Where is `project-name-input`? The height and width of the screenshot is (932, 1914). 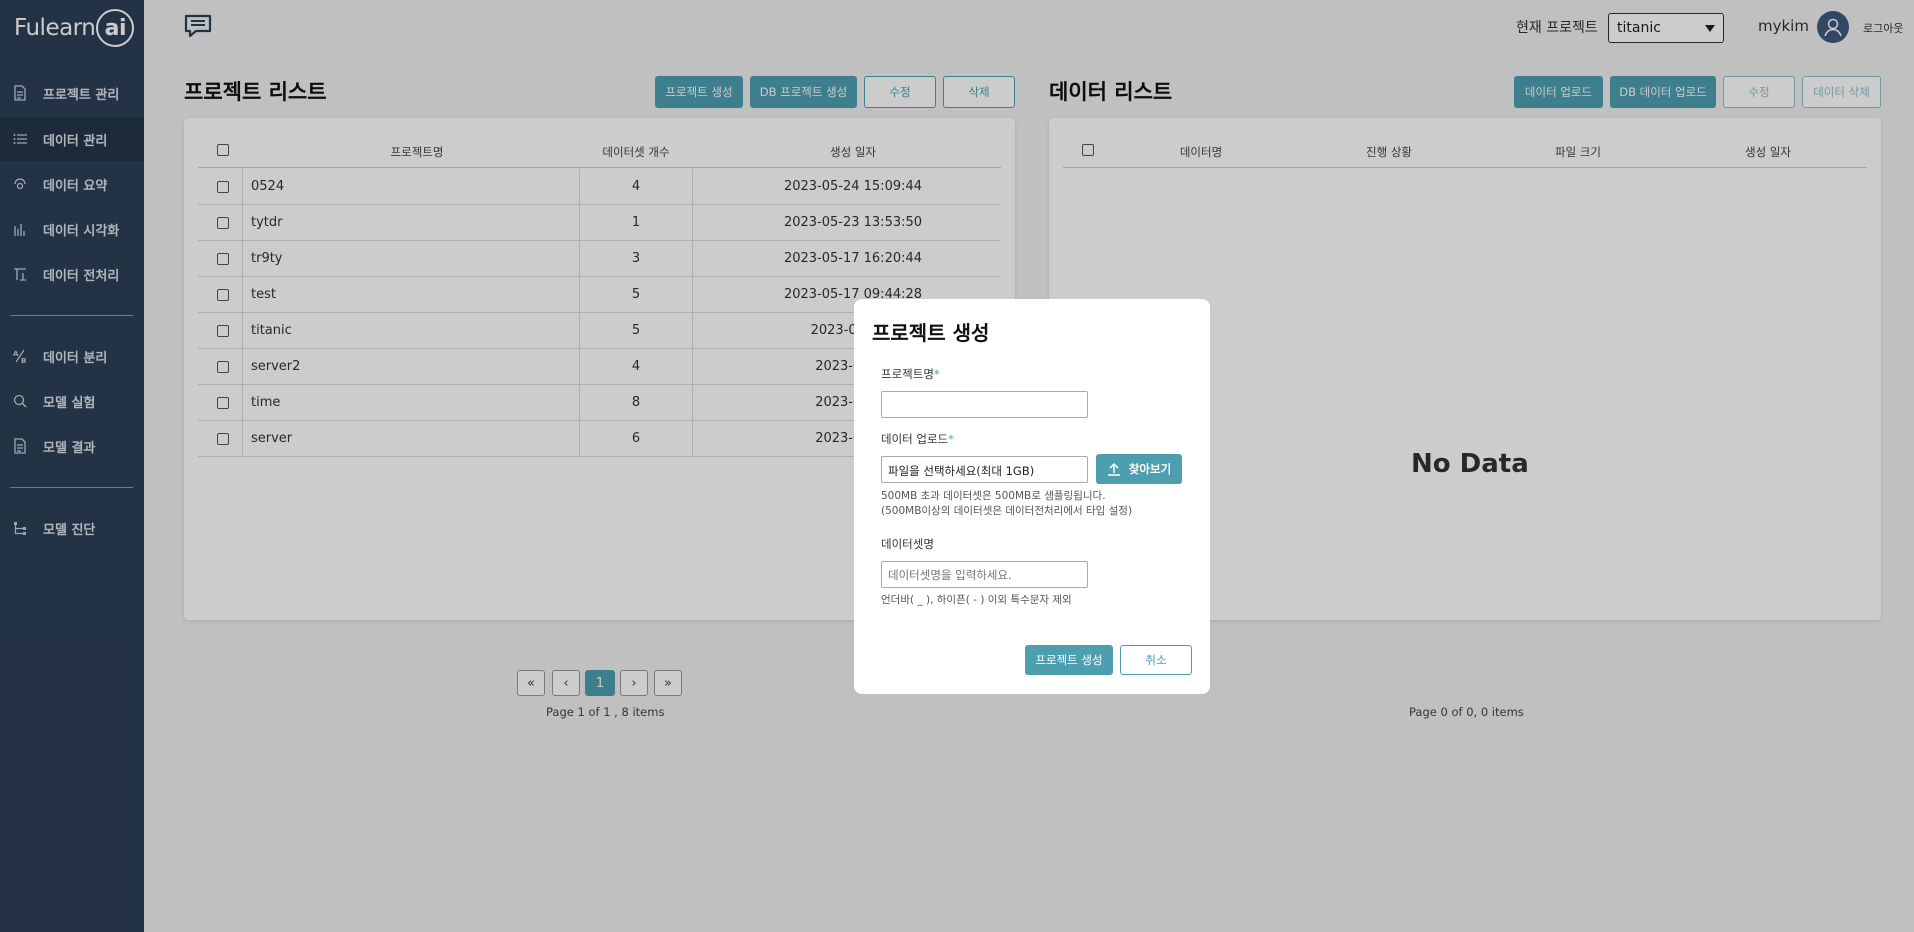
project-name-input is located at coordinates (984, 404).